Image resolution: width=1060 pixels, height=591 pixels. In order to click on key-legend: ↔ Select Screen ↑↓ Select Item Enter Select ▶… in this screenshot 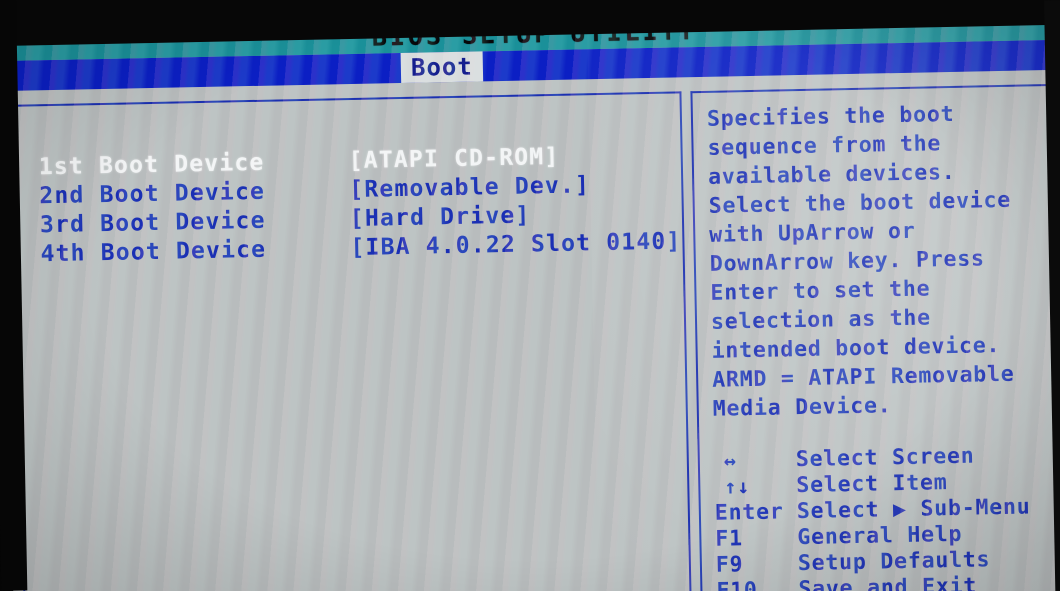, I will do `click(880, 516)`.